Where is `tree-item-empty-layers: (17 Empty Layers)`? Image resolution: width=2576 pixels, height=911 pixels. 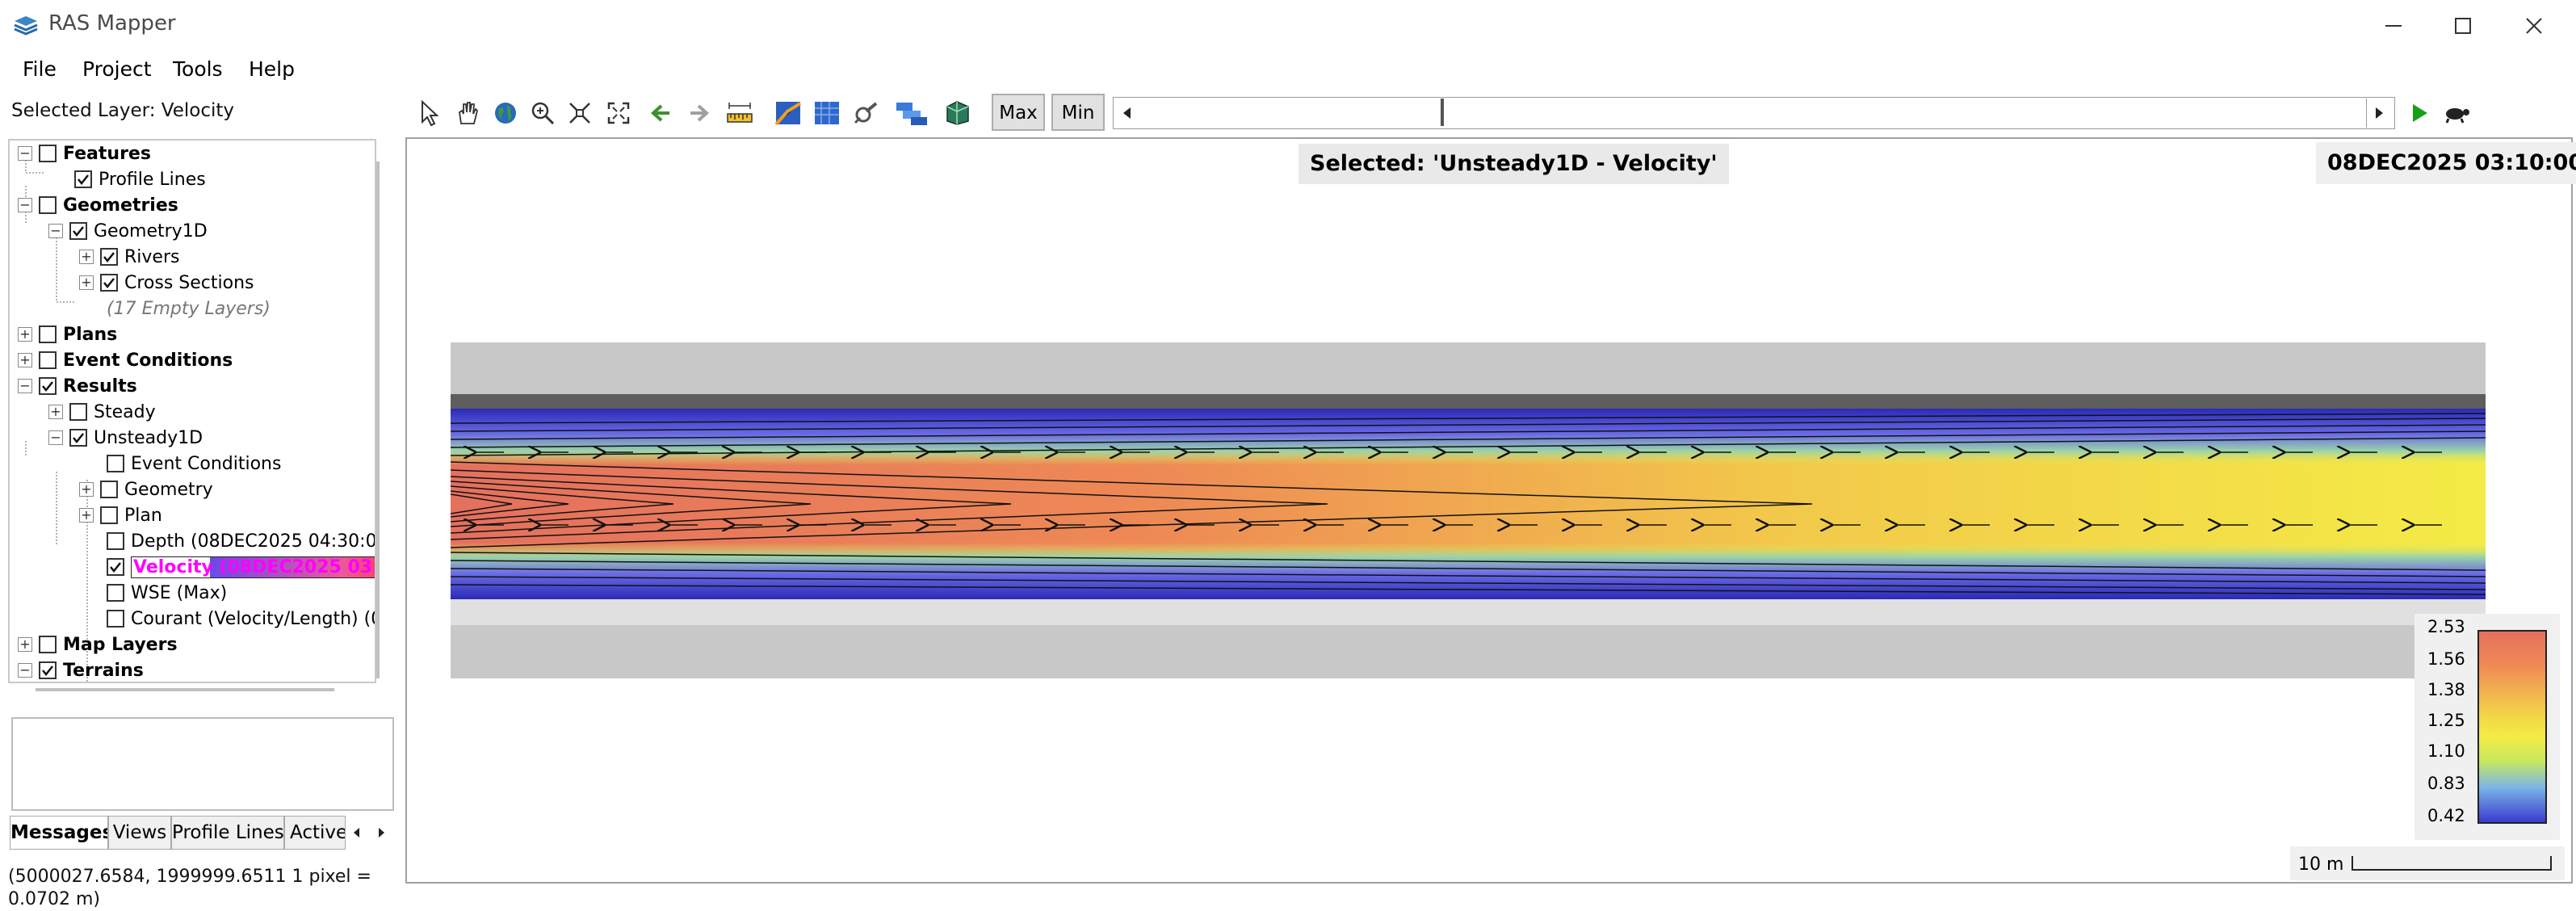
tree-item-empty-layers: (17 Empty Layers) is located at coordinates (189, 308).